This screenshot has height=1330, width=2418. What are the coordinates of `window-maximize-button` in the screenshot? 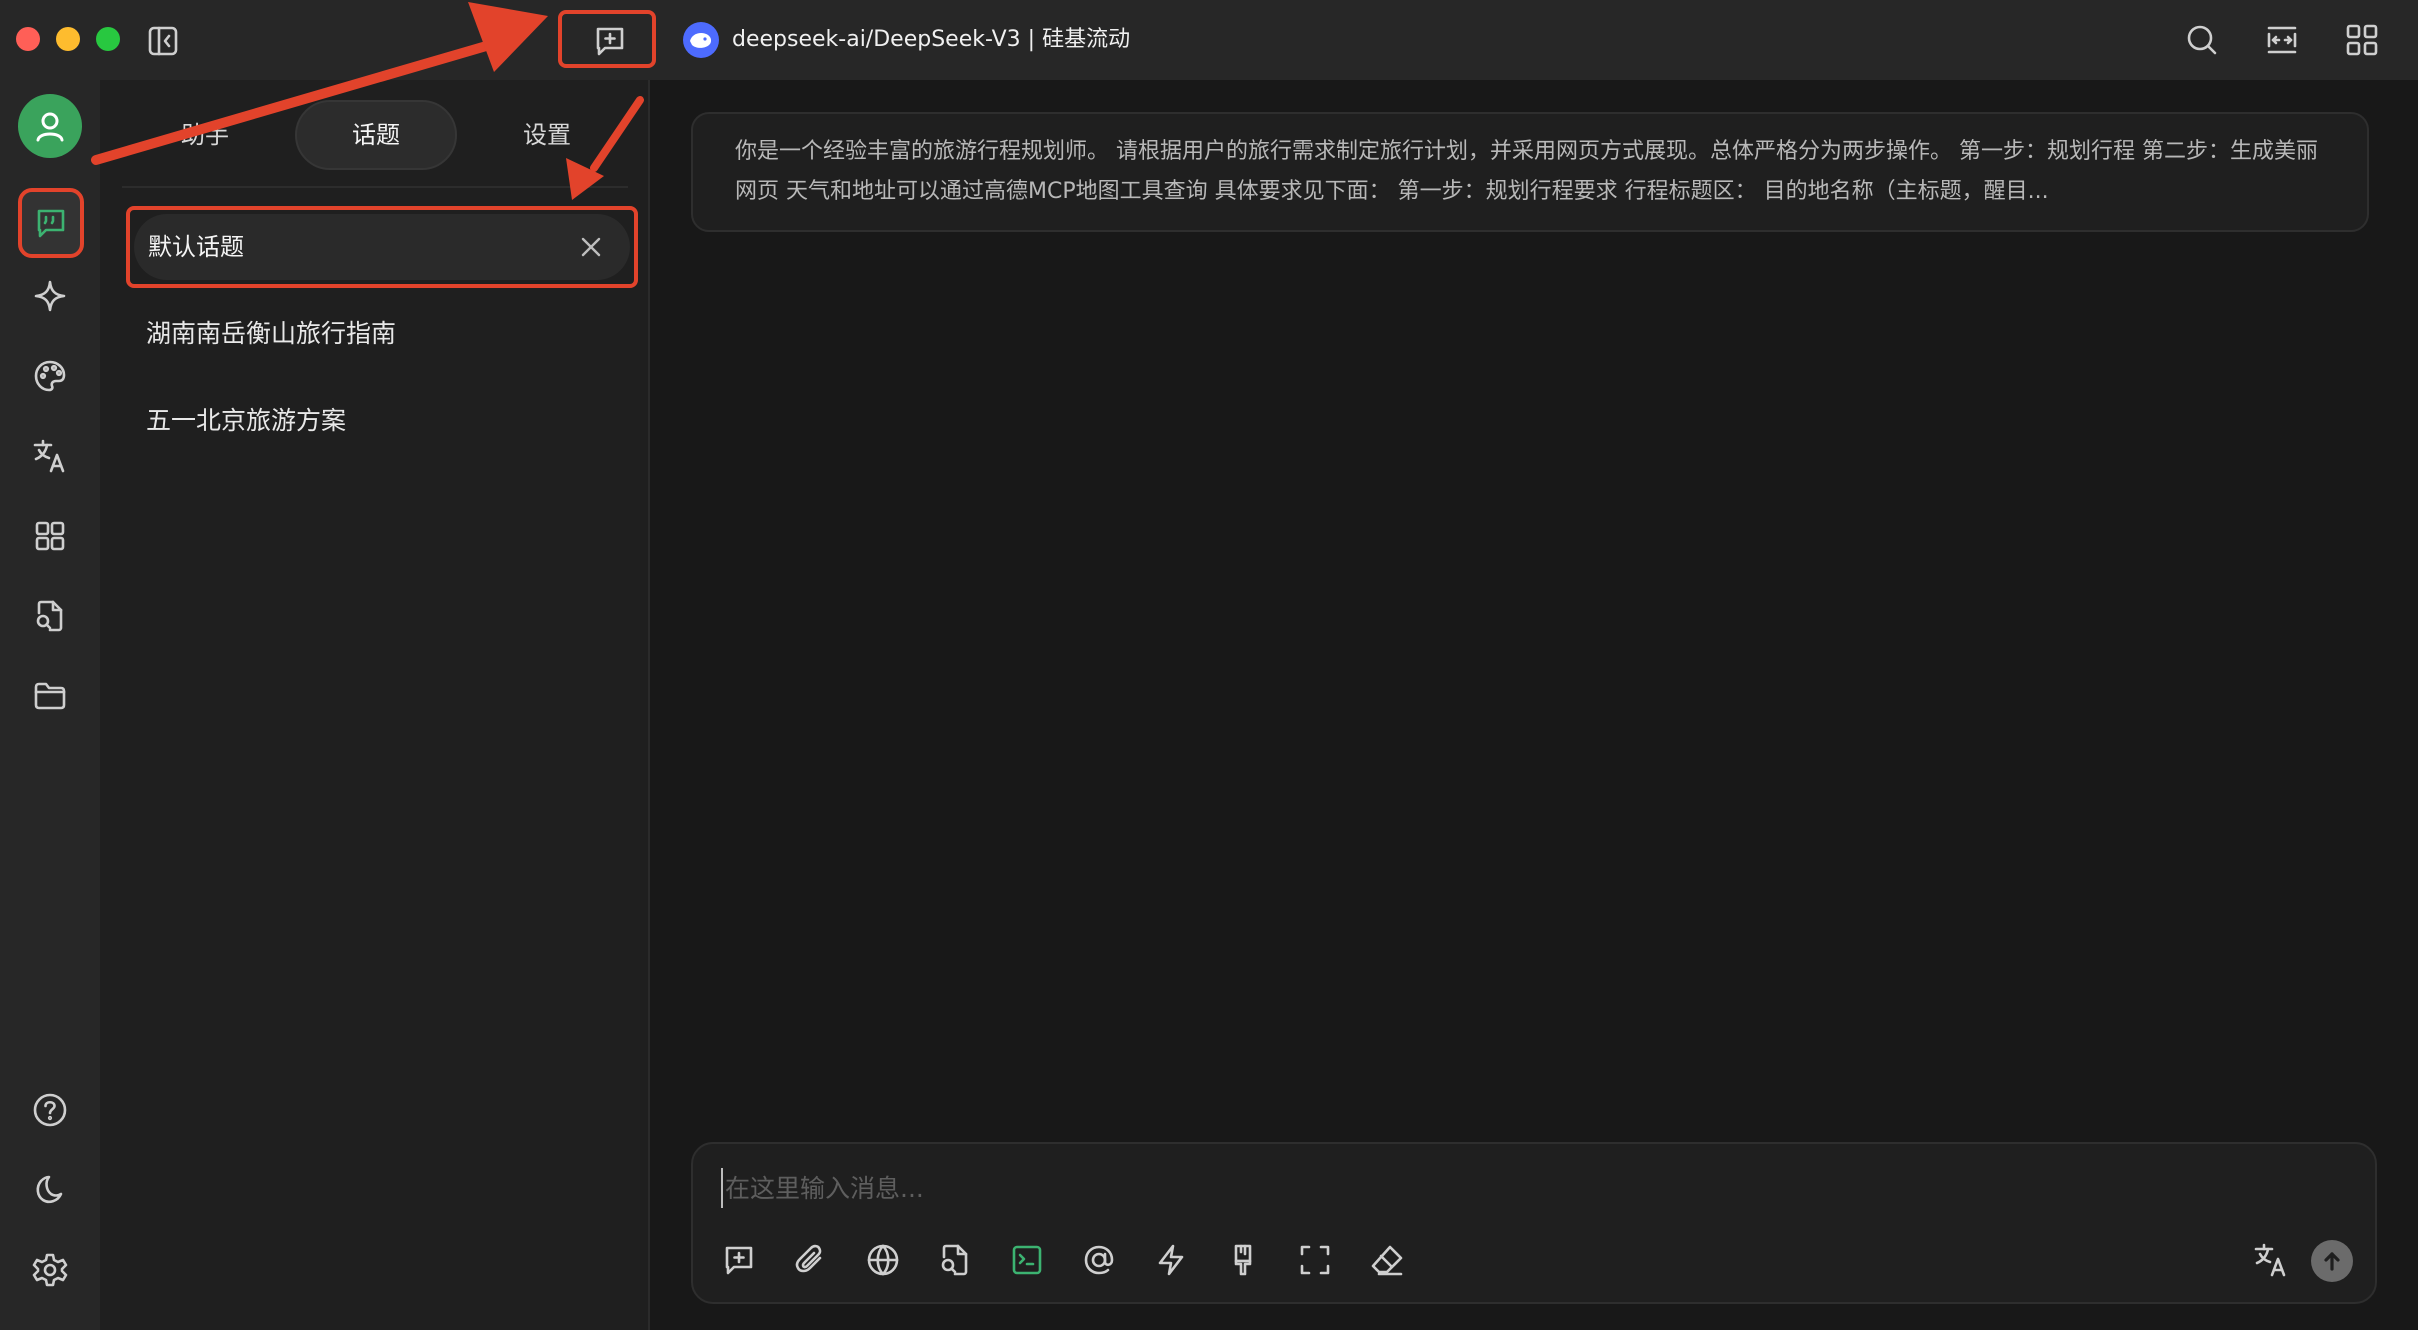 It's located at (108, 39).